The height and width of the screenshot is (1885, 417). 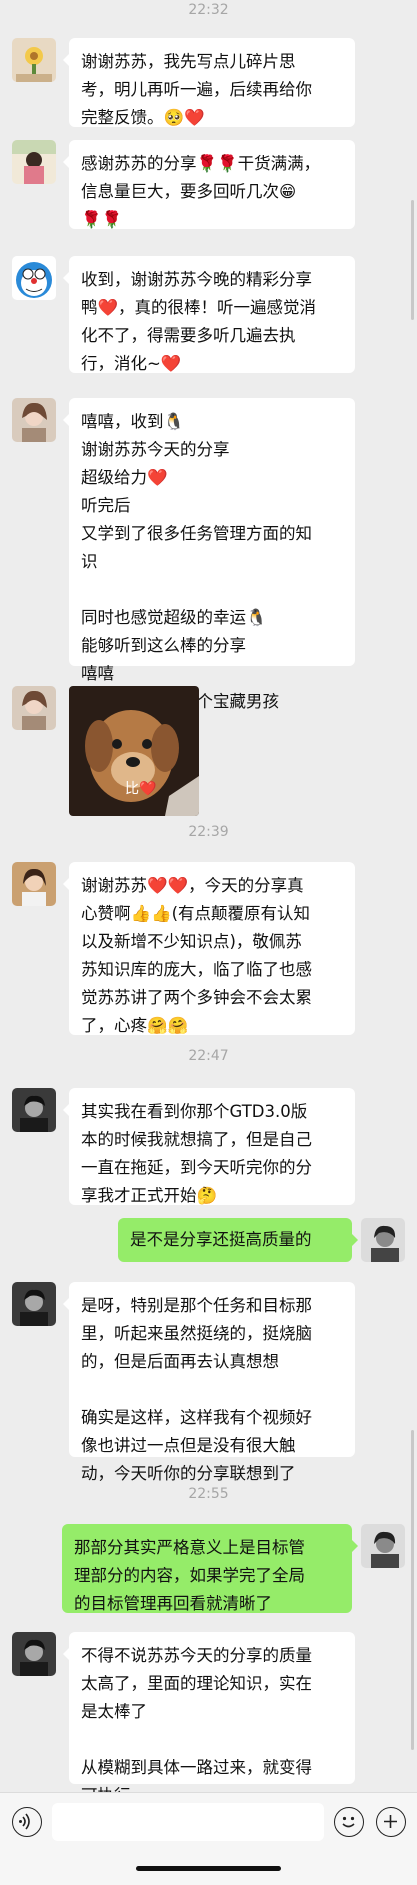 What do you see at coordinates (208, 10) in the screenshot?
I see `timestamp: 22:32` at bounding box center [208, 10].